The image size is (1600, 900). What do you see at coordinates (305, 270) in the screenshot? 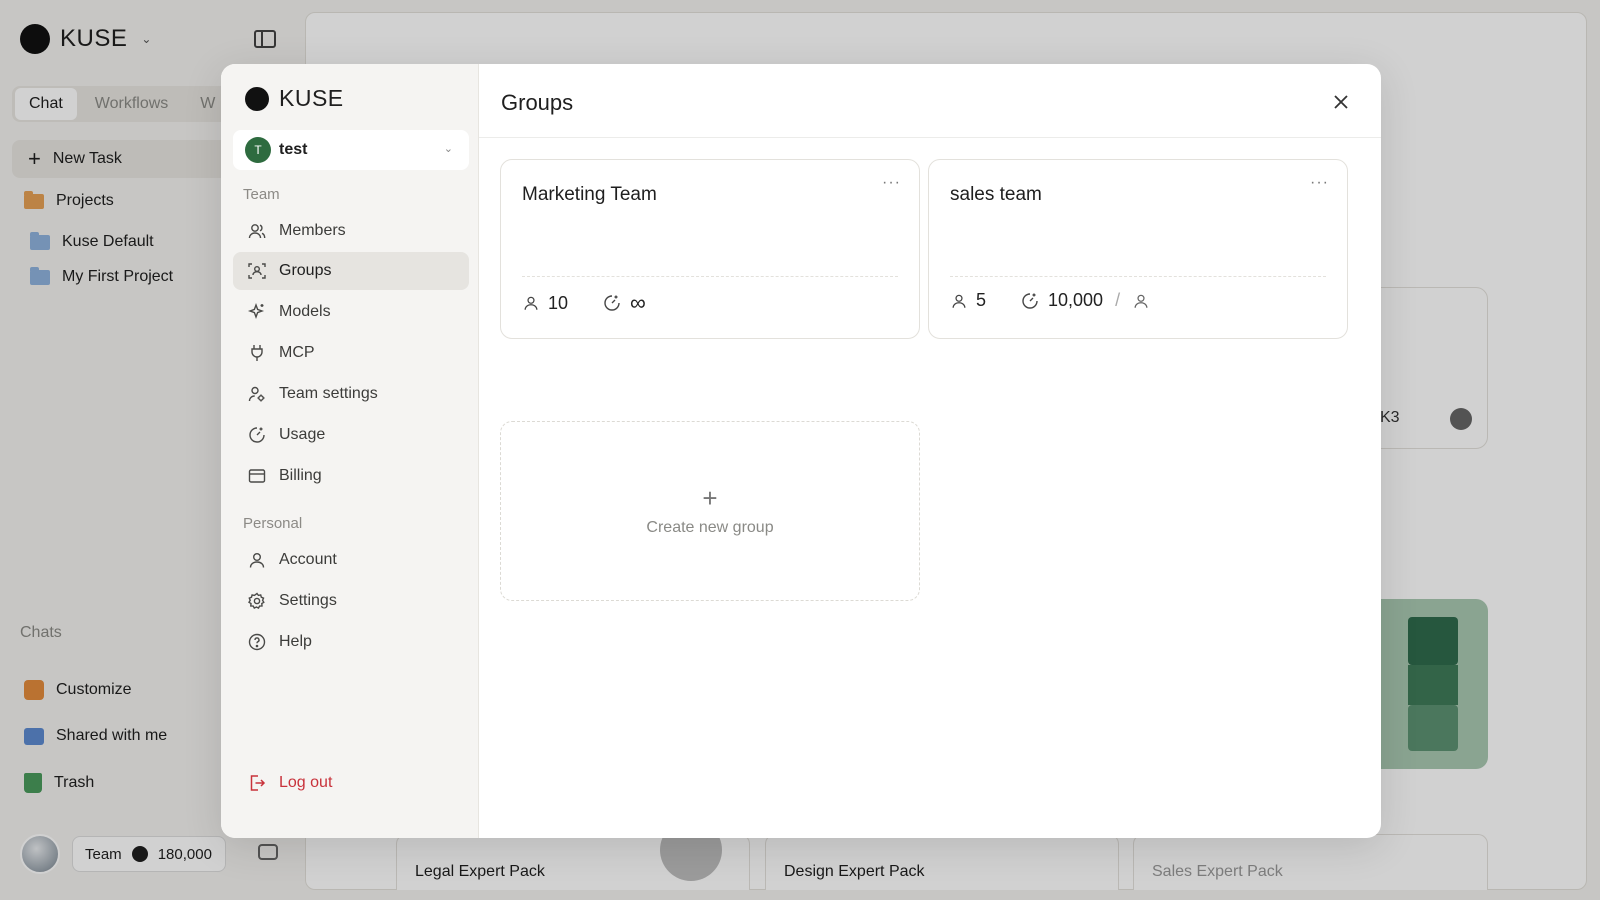
I see `nav-label: Groups` at bounding box center [305, 270].